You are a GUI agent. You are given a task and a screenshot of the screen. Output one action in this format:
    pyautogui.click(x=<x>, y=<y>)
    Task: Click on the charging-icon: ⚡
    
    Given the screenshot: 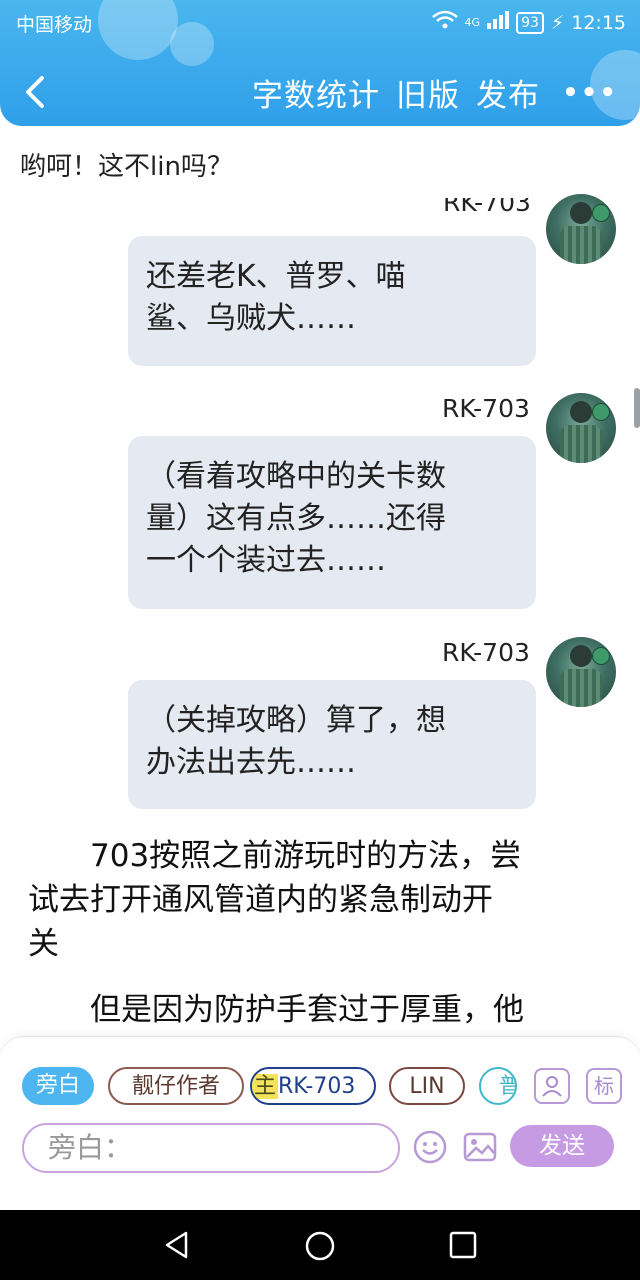 What is the action you would take?
    pyautogui.click(x=557, y=22)
    